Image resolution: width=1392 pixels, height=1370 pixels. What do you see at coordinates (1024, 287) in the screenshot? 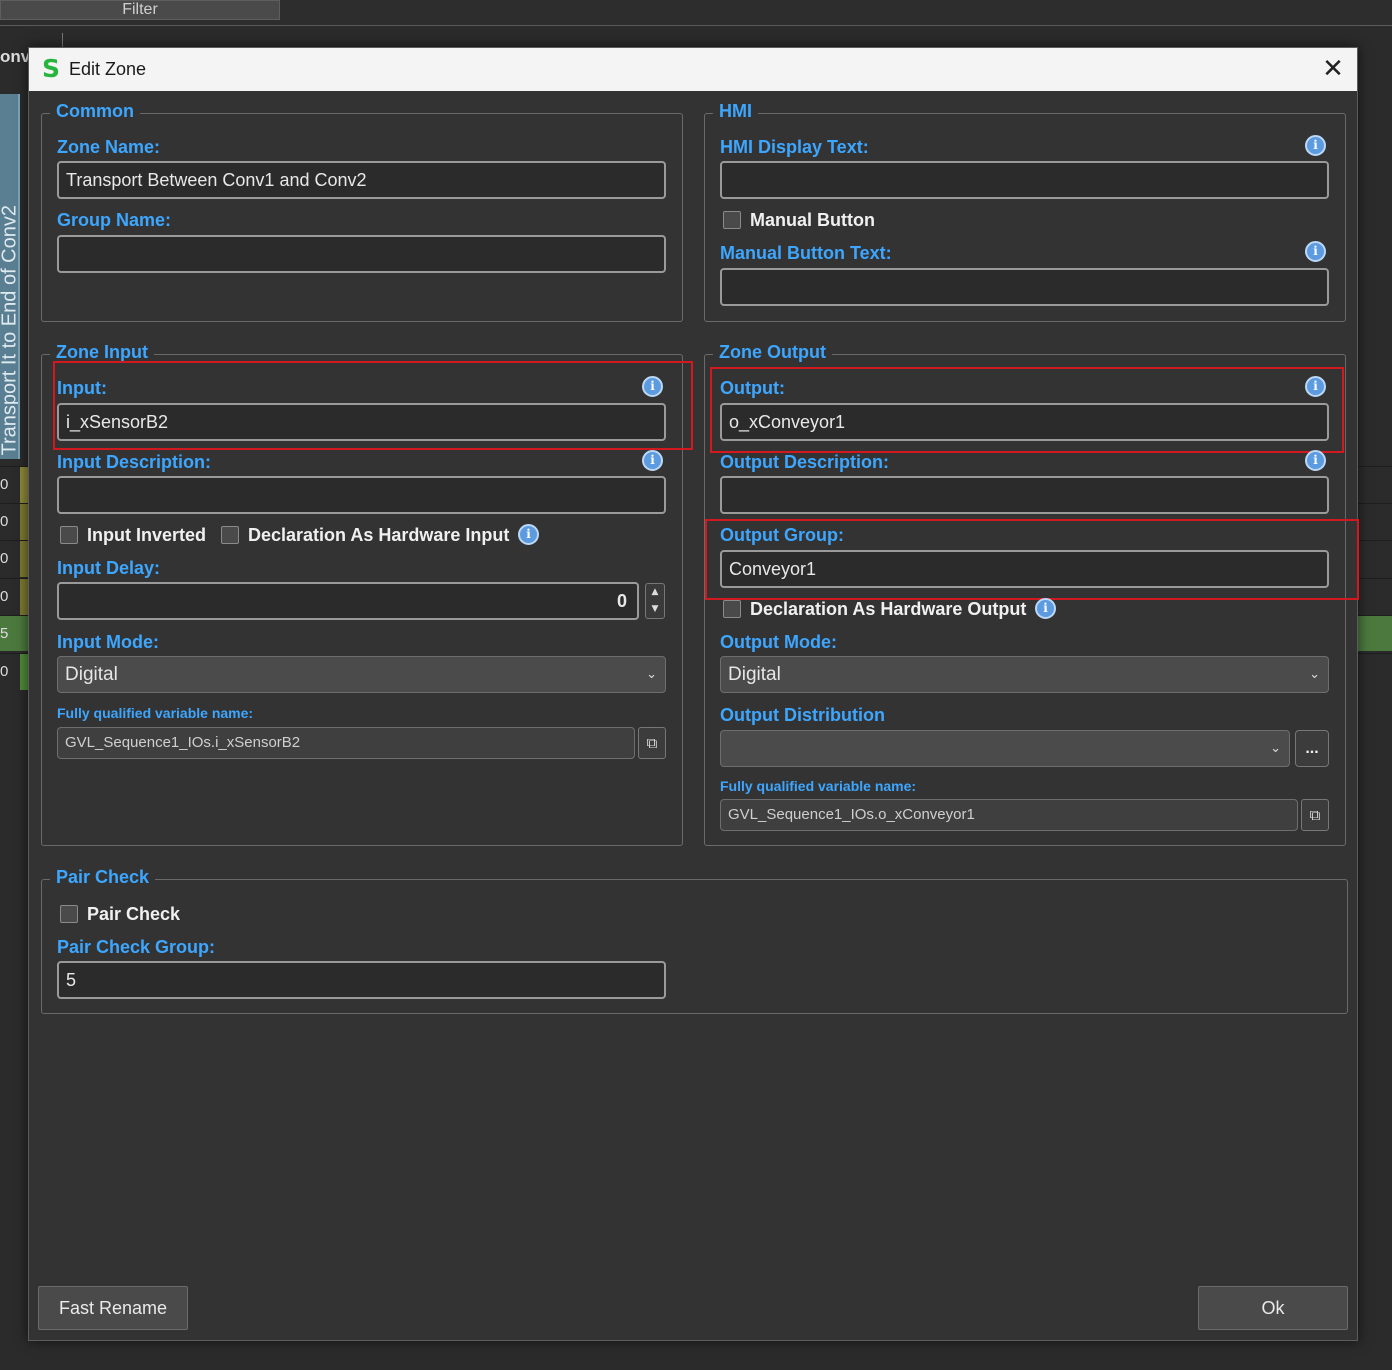
I see `manual-button-text-input` at bounding box center [1024, 287].